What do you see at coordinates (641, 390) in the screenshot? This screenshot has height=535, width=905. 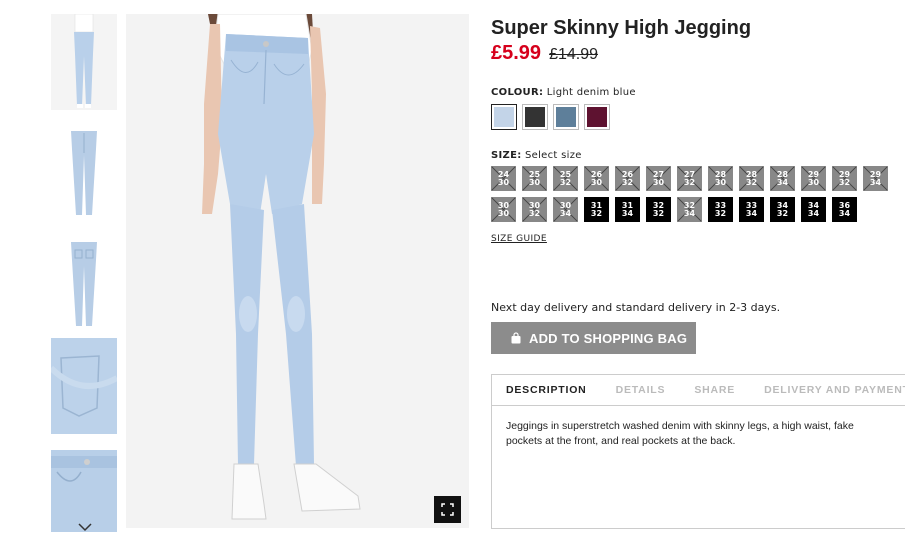 I see `tab-details: DETAILS` at bounding box center [641, 390].